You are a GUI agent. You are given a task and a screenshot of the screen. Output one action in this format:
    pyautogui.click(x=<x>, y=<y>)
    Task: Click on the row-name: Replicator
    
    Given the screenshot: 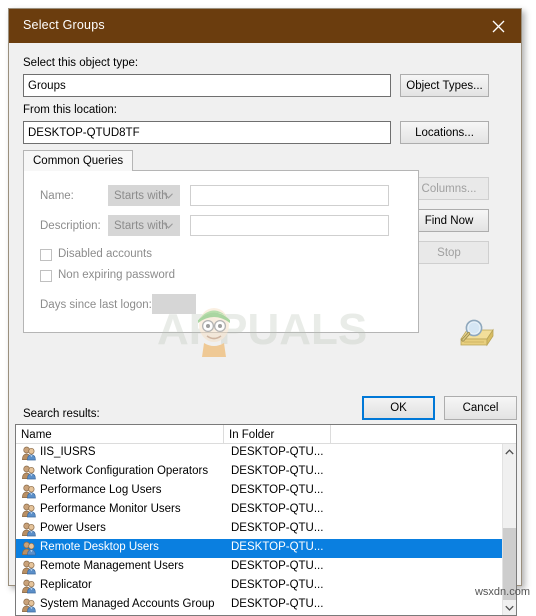 What is the action you would take?
    pyautogui.click(x=66, y=585)
    